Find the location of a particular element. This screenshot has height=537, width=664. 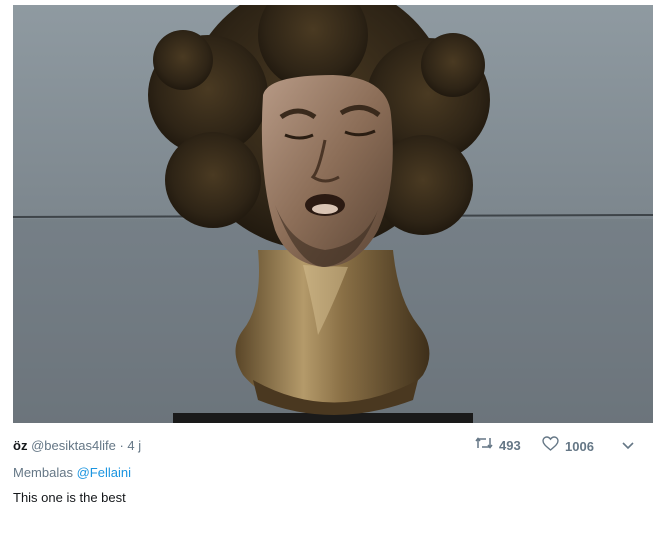

tweet-meta-row: öz @besiktas4life · 4 j 493 1006 is located at coordinates (333, 446).